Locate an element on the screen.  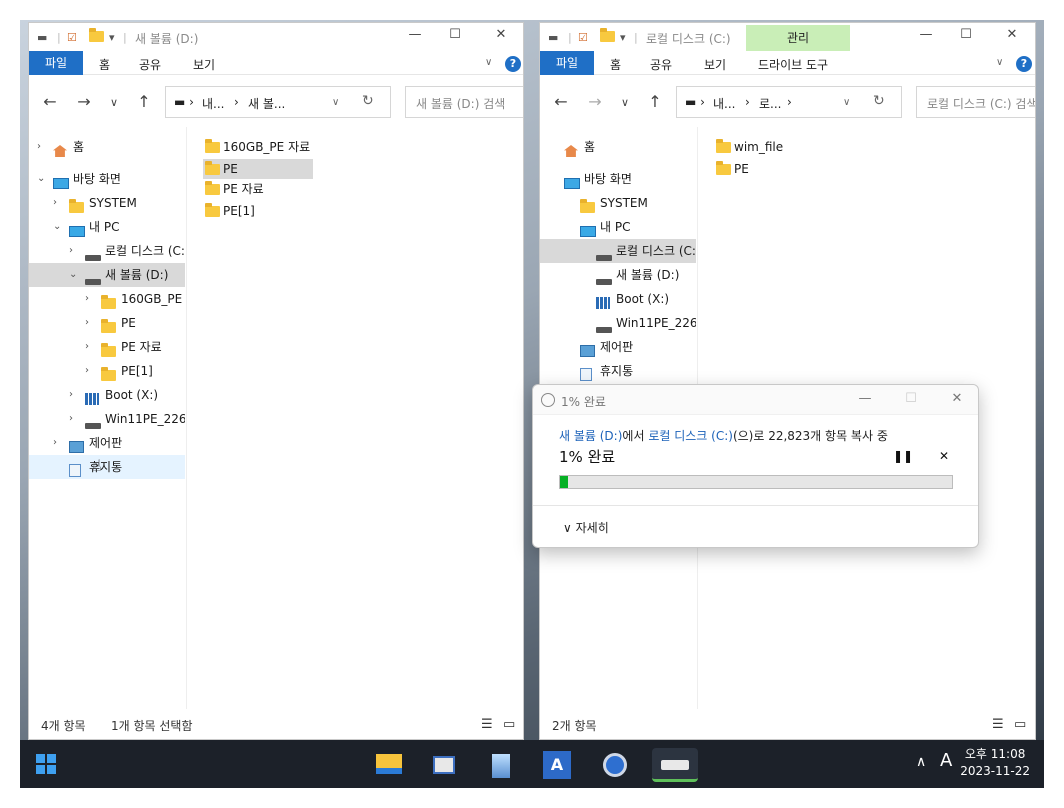
tray-overflow-icon: ∧ is located at coordinates (921, 762).